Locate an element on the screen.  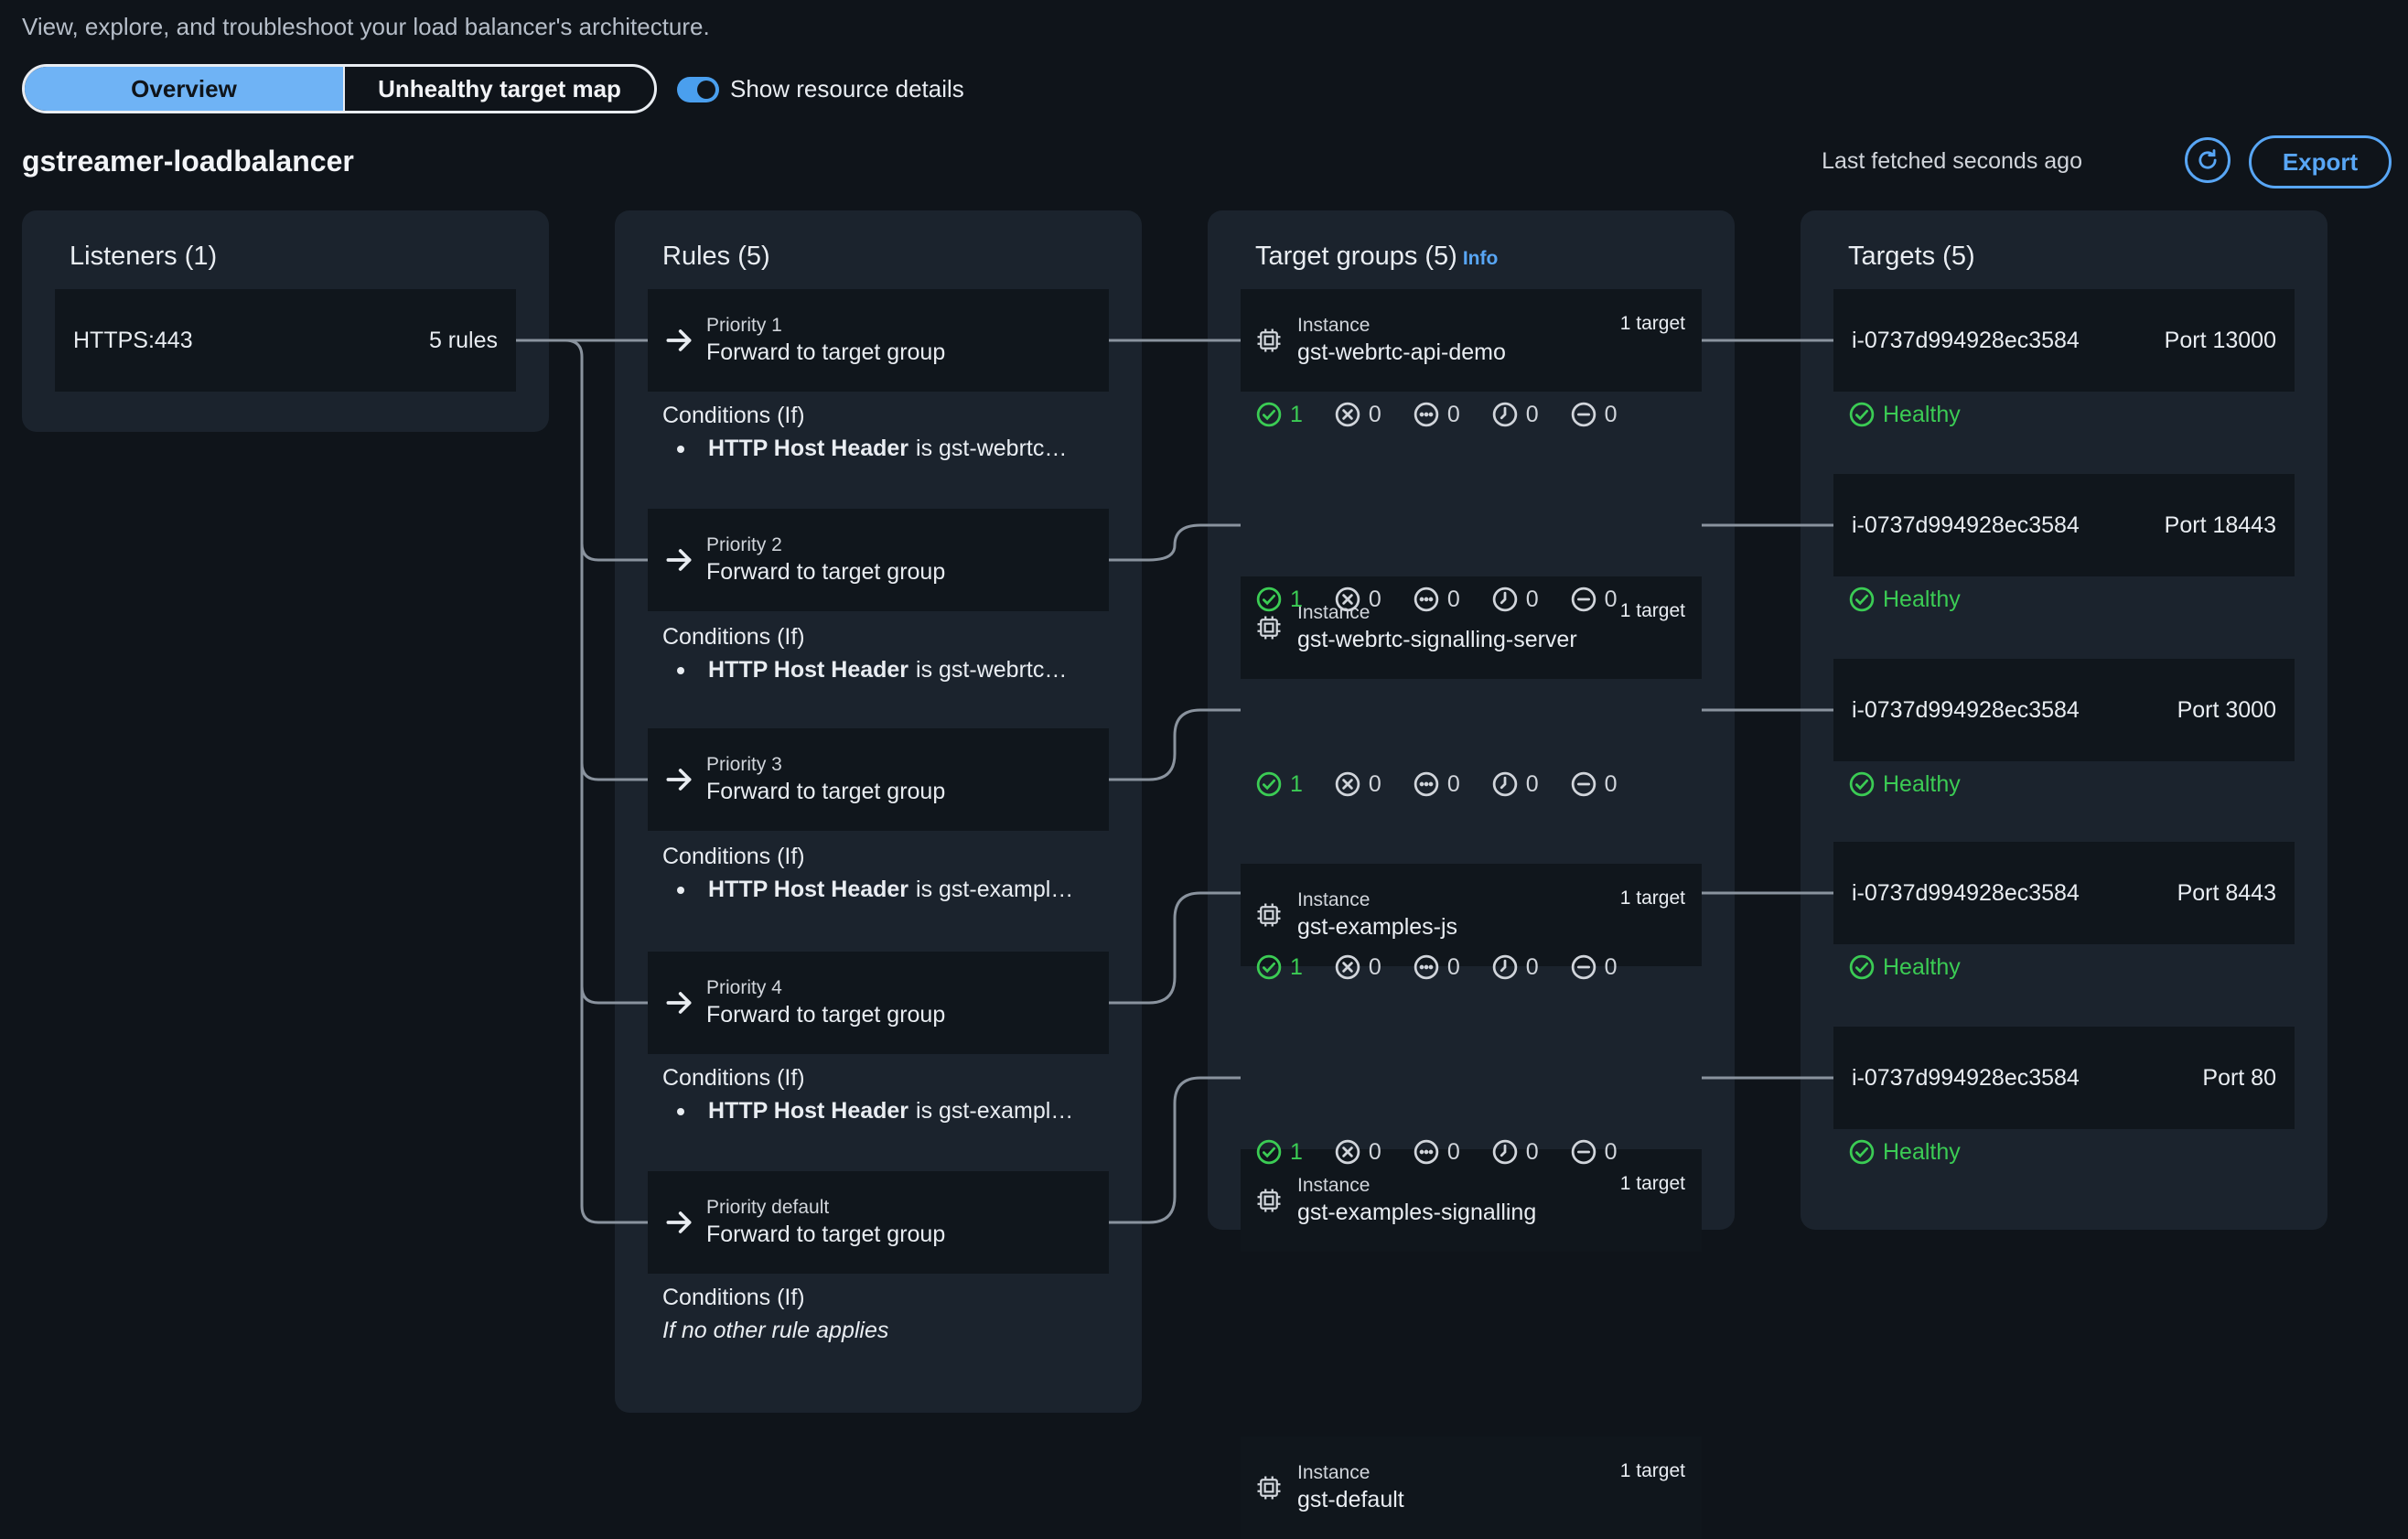
rule-card-priority-4: Priority 4 Forward to target group is located at coordinates (878, 1003).